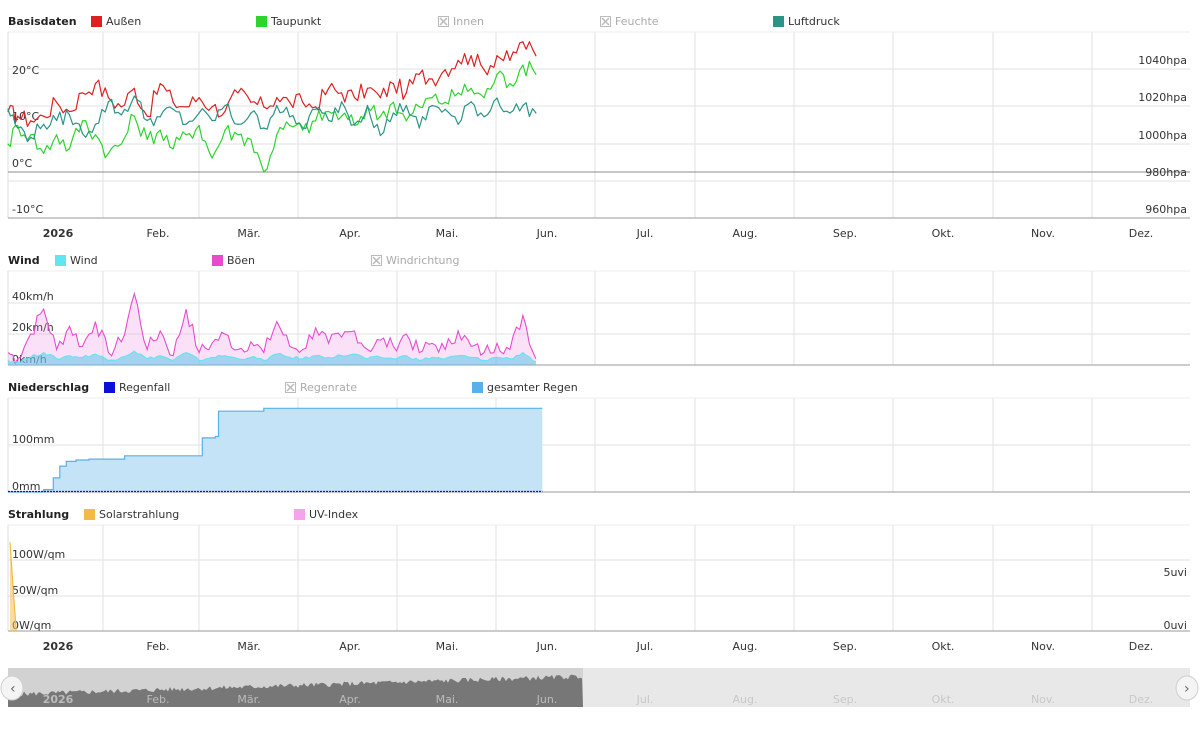 This screenshot has width=1200, height=750. What do you see at coordinates (84, 260) in the screenshot?
I see `legend-label: Wind` at bounding box center [84, 260].